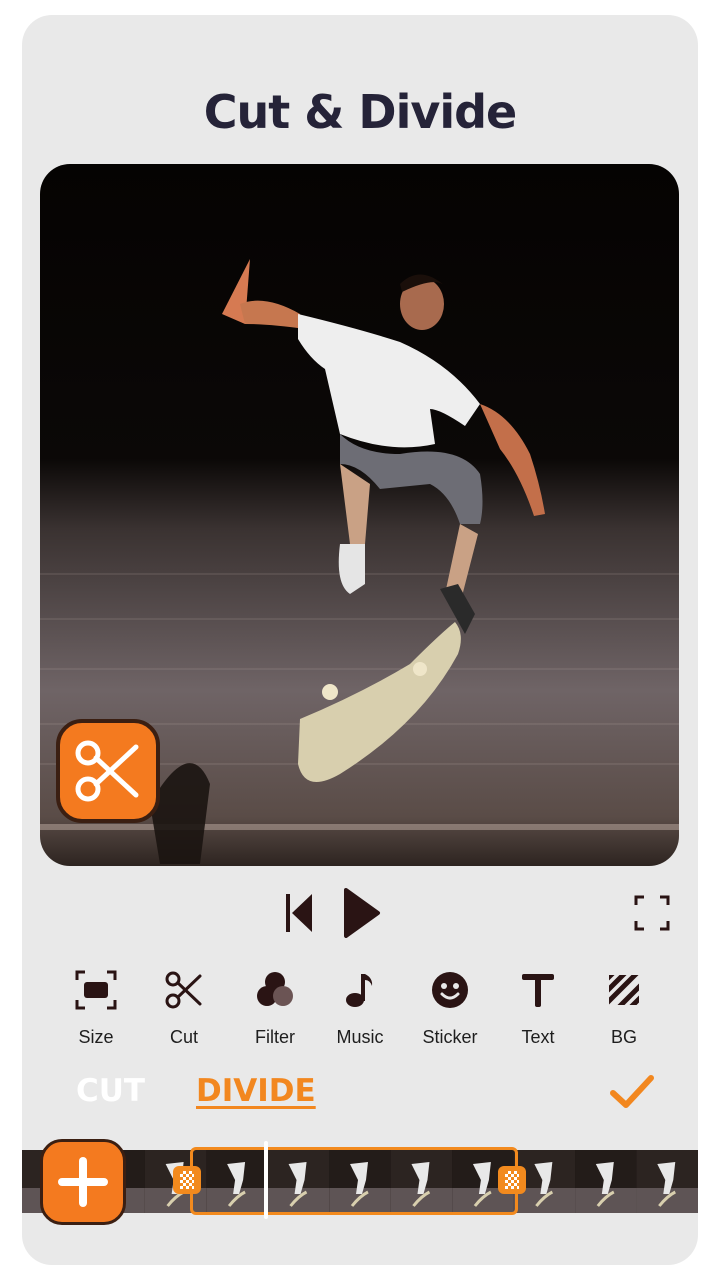  Describe the element at coordinates (512, 1180) in the screenshot. I see `selection-handle-right` at that location.